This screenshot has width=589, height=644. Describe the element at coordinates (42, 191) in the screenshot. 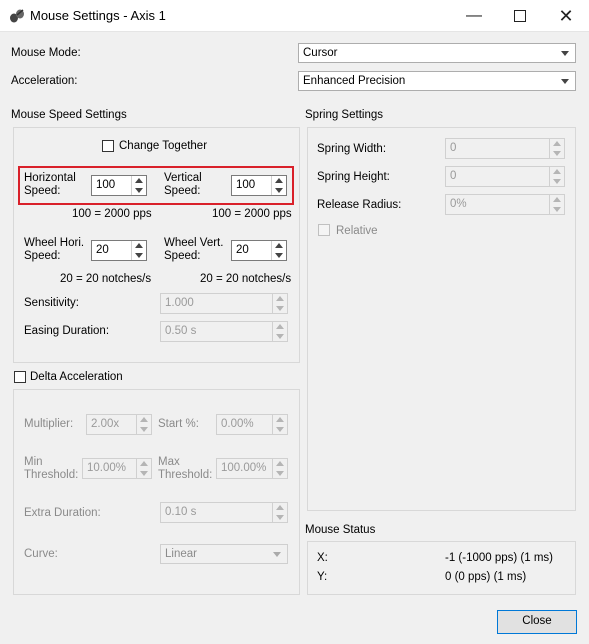

I see `horizontal-label-line2: Speed:` at that location.